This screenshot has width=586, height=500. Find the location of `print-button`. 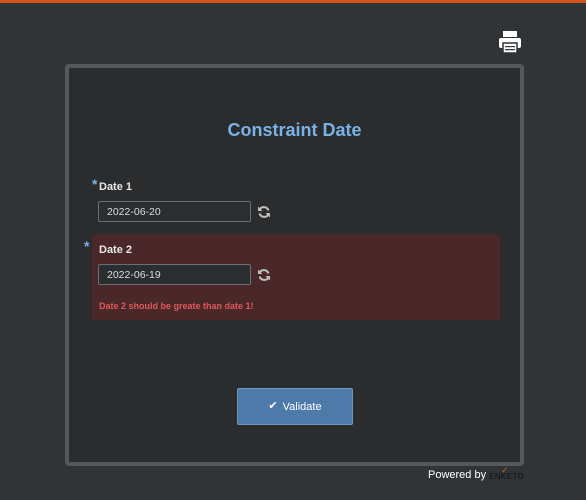

print-button is located at coordinates (510, 42).